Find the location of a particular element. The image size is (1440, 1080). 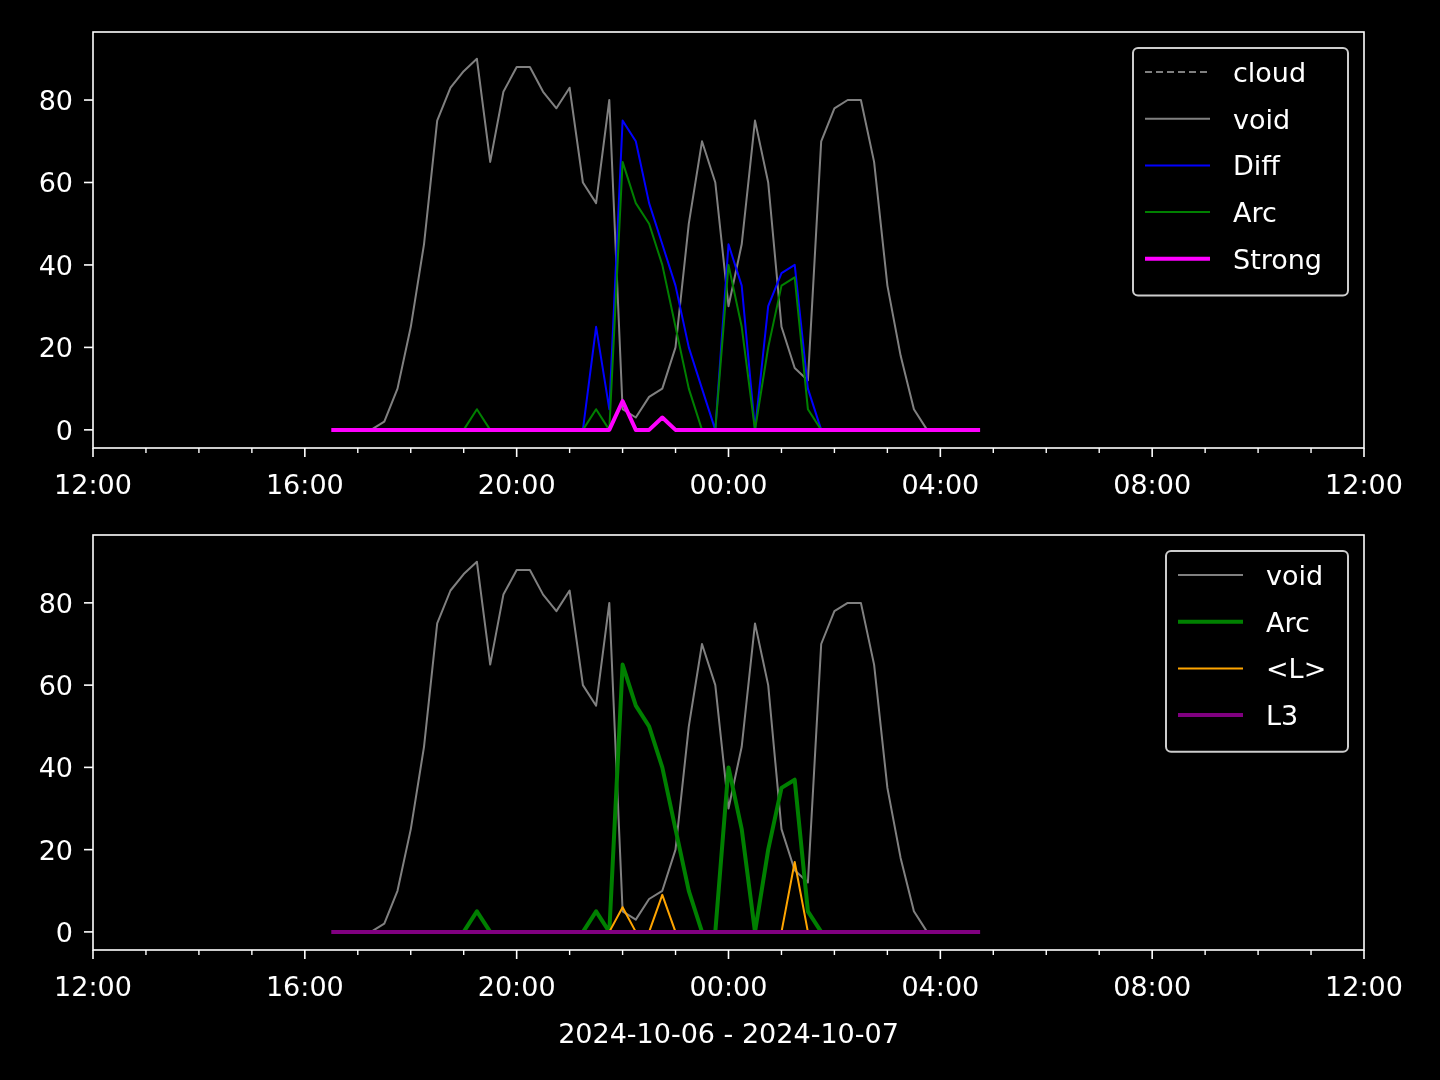

legend-label: L3 is located at coordinates (1282, 716).